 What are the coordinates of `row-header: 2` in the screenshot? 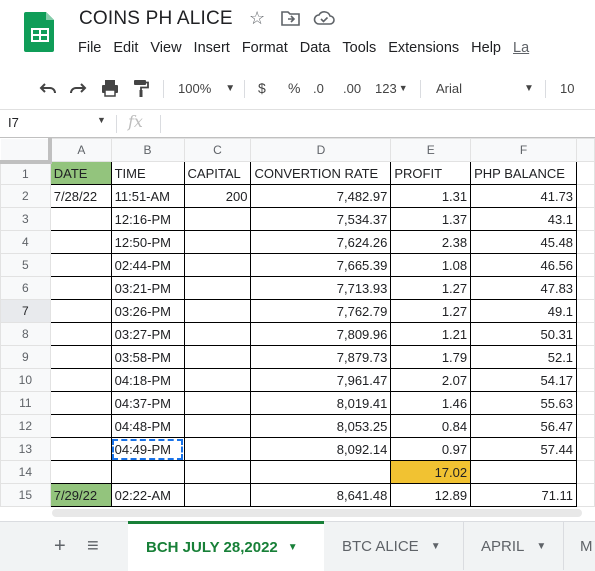 It's located at (25, 196).